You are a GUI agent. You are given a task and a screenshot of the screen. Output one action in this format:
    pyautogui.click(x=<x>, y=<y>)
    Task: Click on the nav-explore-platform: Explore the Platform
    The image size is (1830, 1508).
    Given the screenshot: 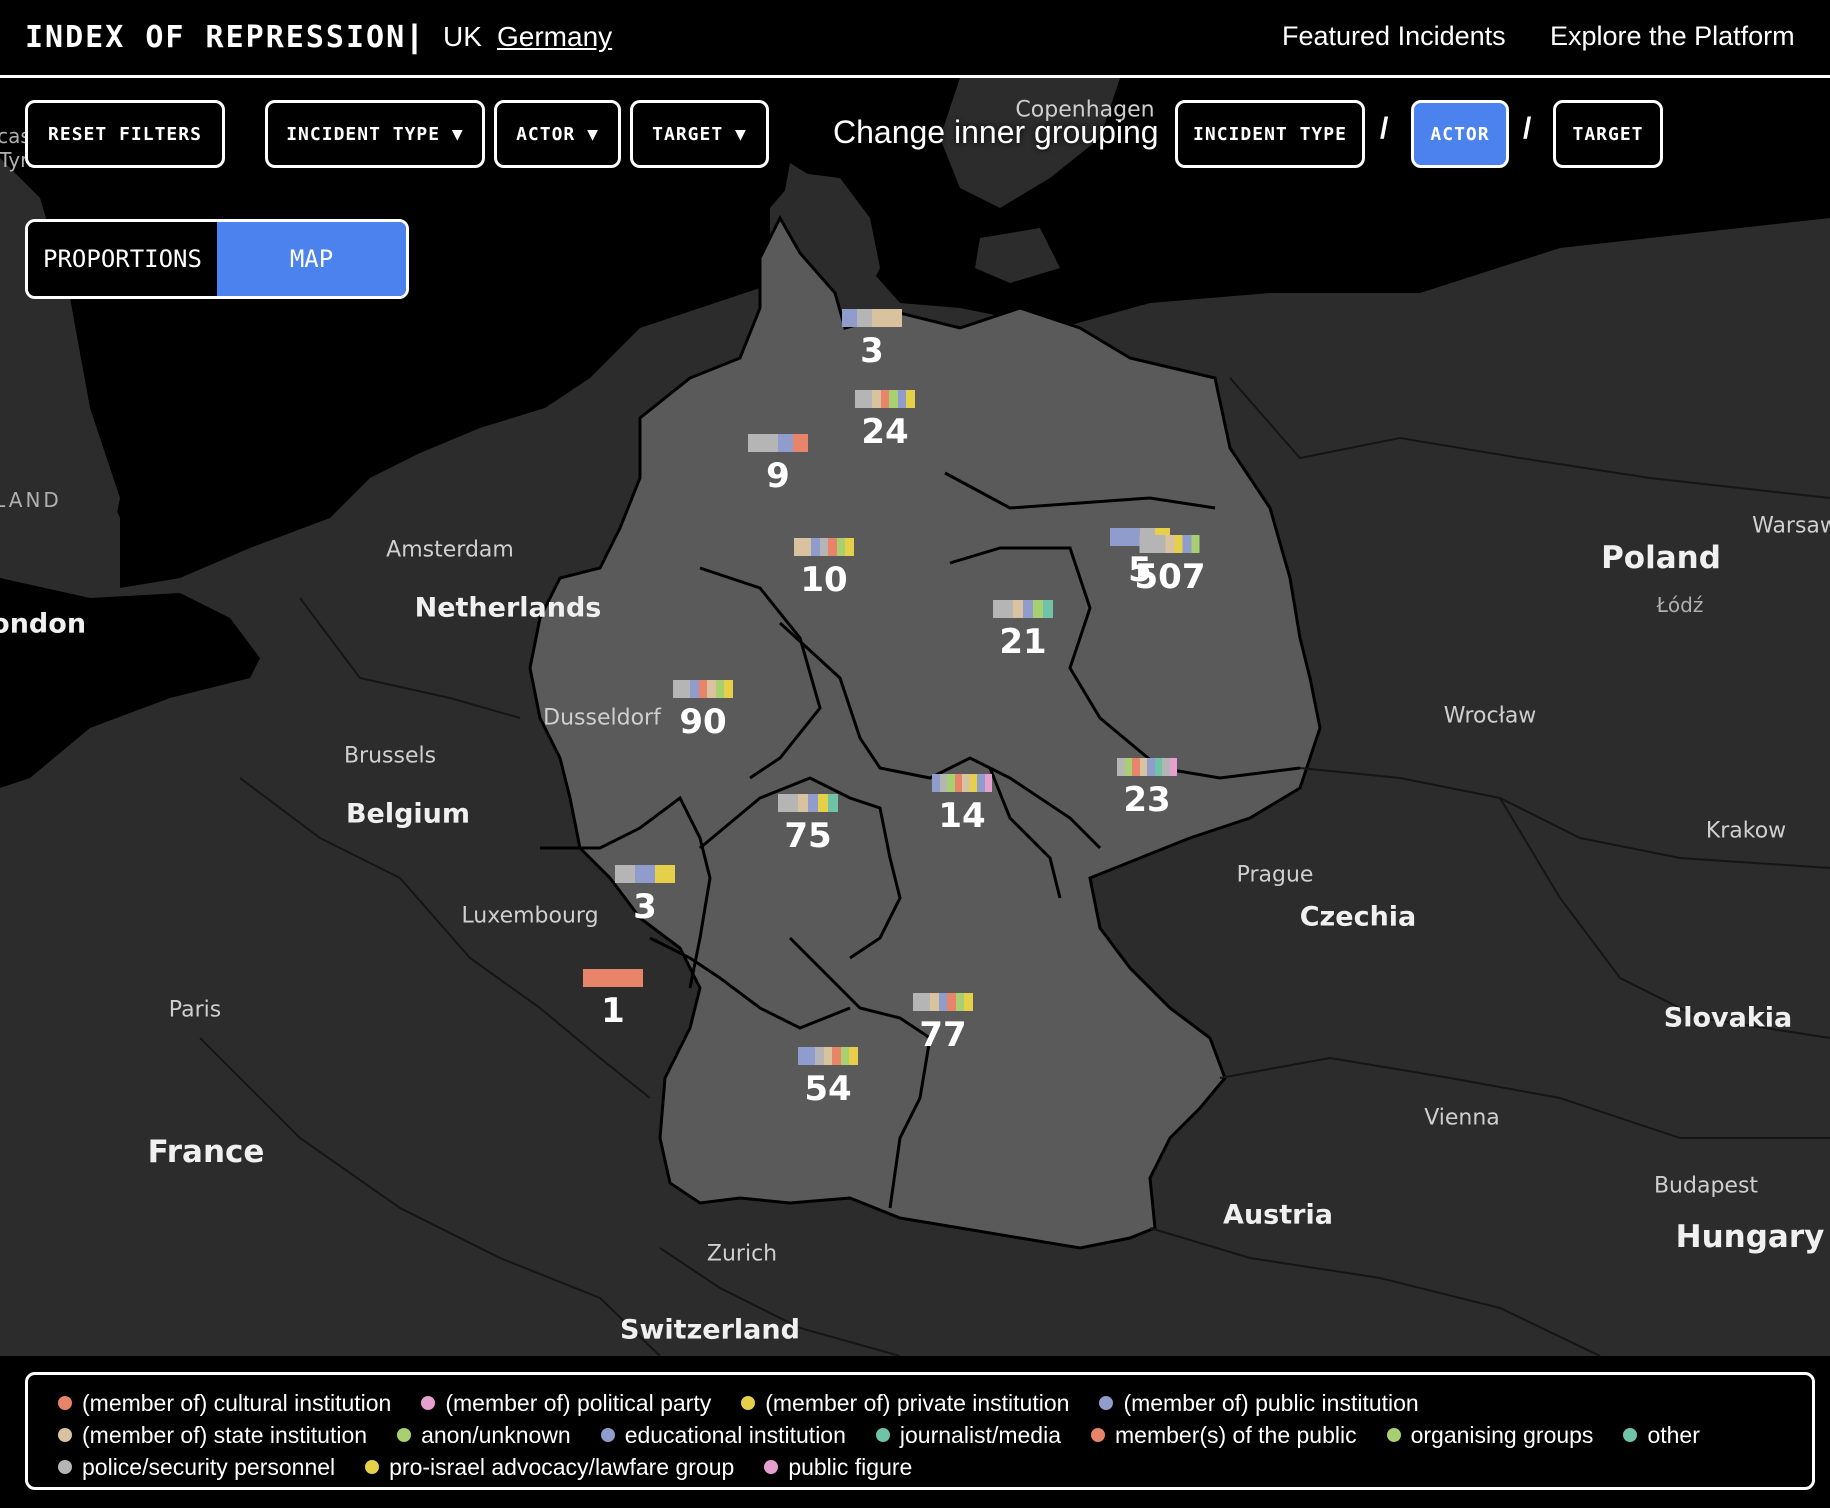 What is the action you would take?
    pyautogui.click(x=1672, y=36)
    